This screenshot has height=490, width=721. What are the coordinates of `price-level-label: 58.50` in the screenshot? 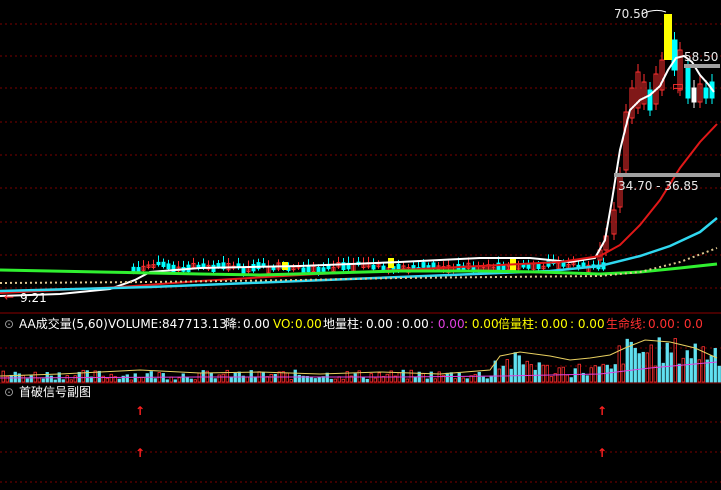 It's located at (701, 57).